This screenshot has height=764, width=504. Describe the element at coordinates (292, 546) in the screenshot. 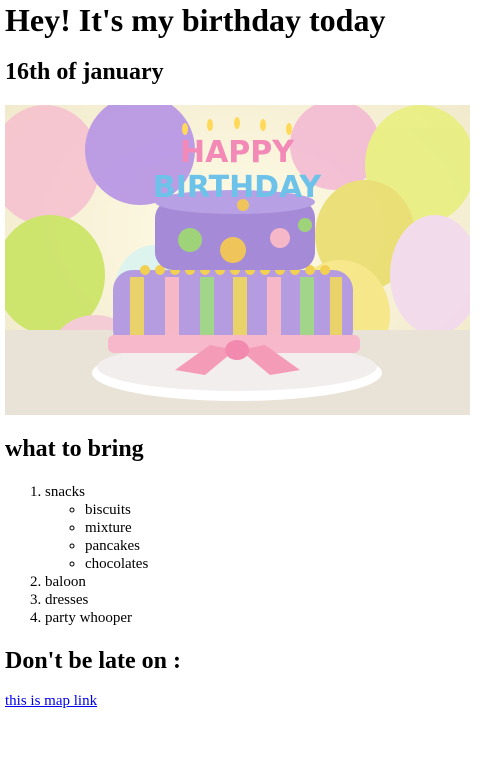

I see `list-item: pancakes` at that location.